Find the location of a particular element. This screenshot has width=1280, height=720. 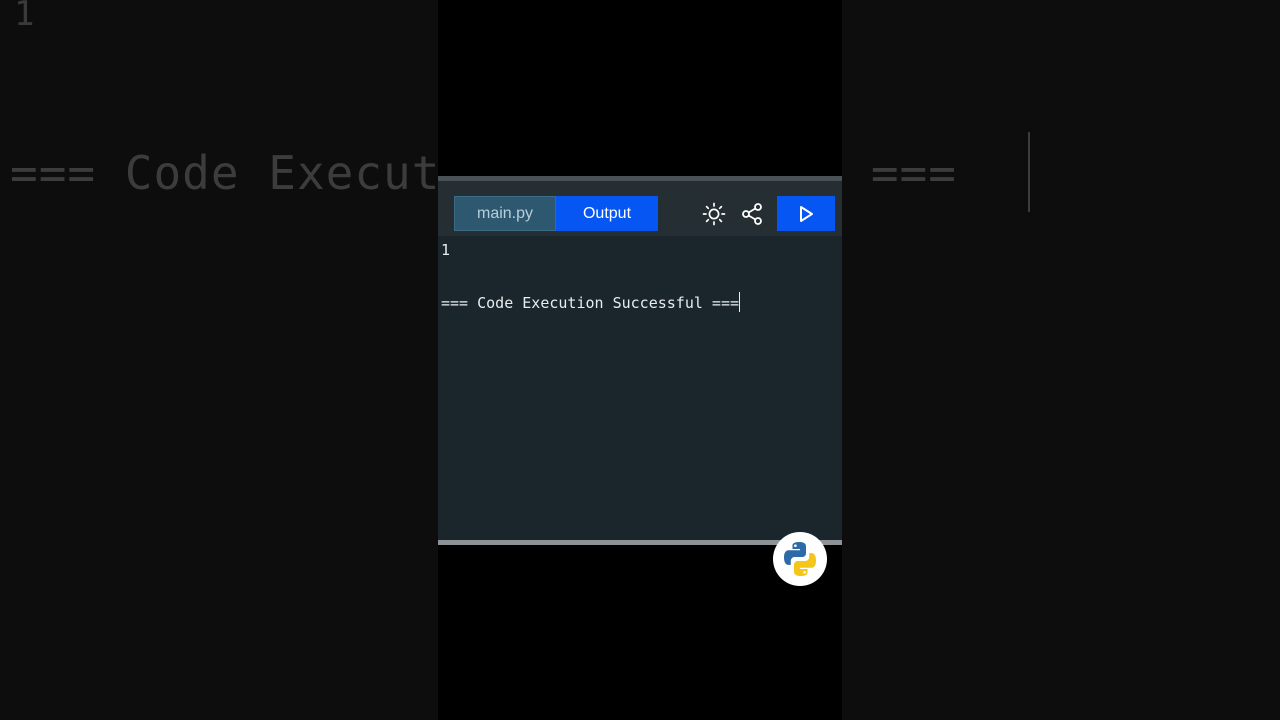

sun-icon is located at coordinates (714, 214).